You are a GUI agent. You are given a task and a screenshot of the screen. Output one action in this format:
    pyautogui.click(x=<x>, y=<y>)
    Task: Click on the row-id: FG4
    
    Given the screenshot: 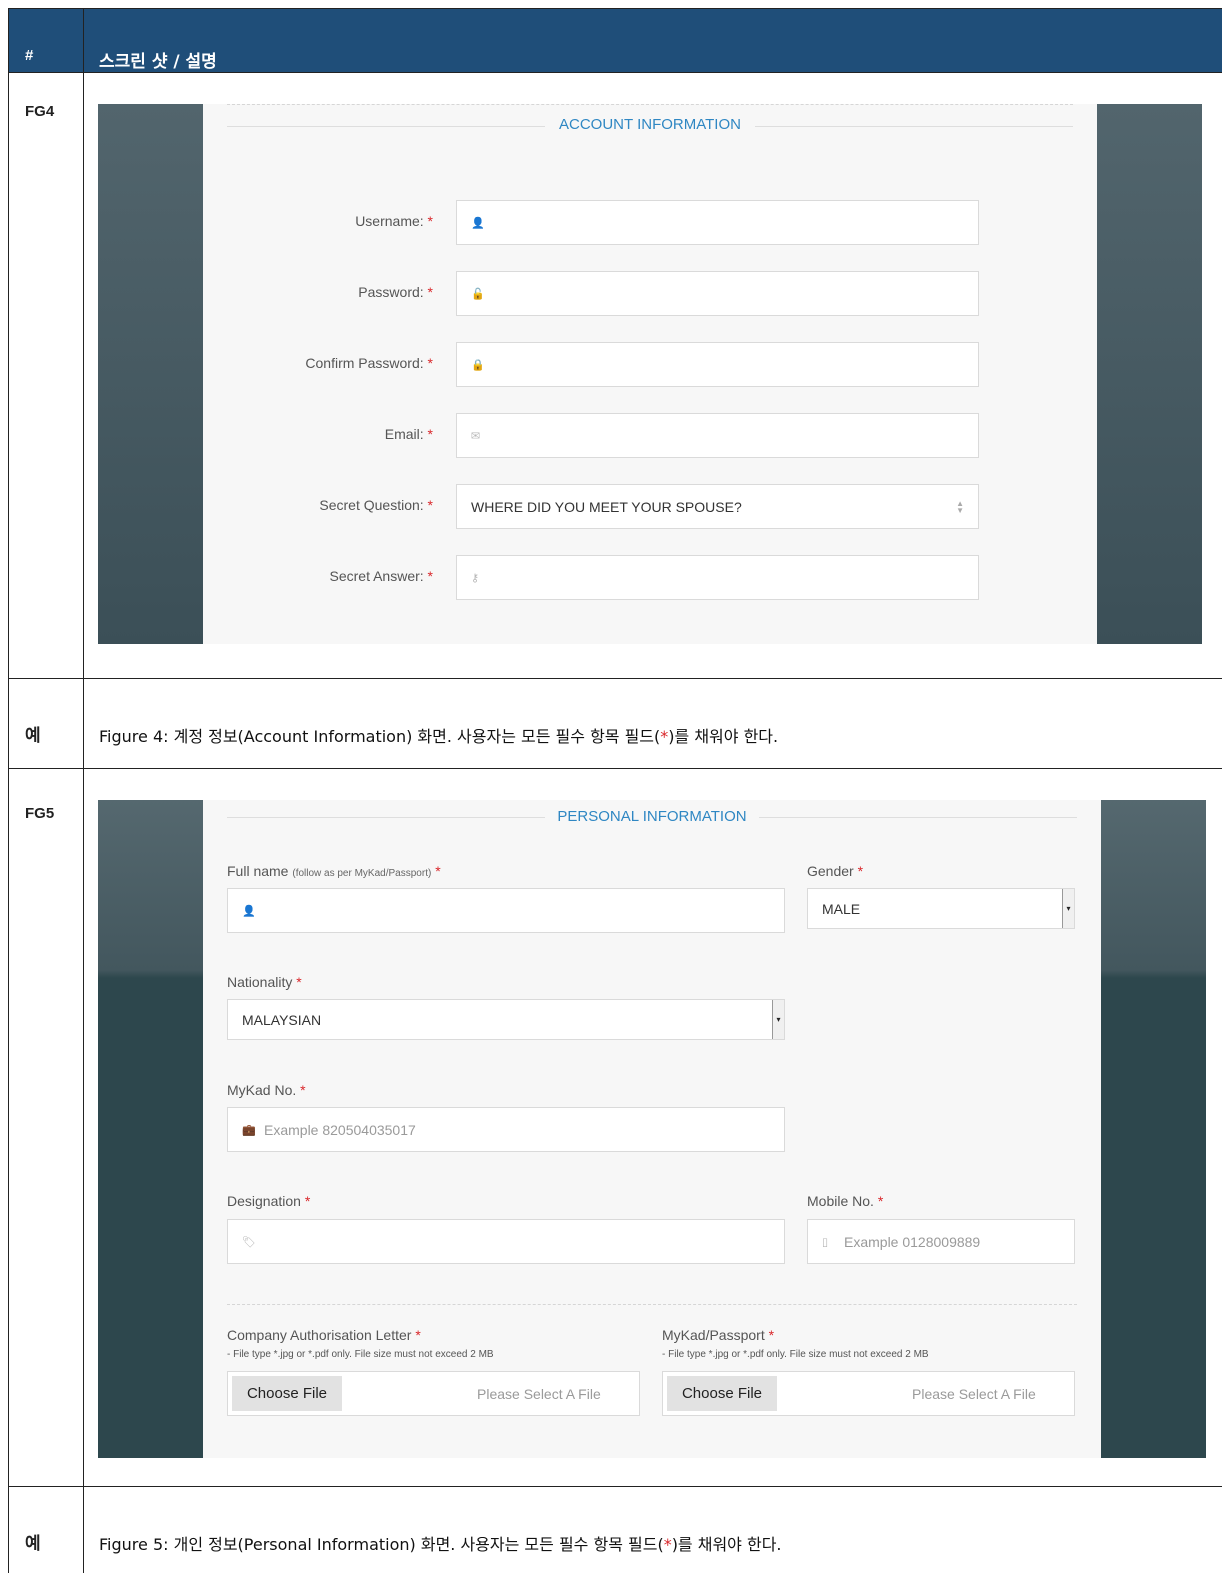 What is the action you would take?
    pyautogui.click(x=40, y=111)
    